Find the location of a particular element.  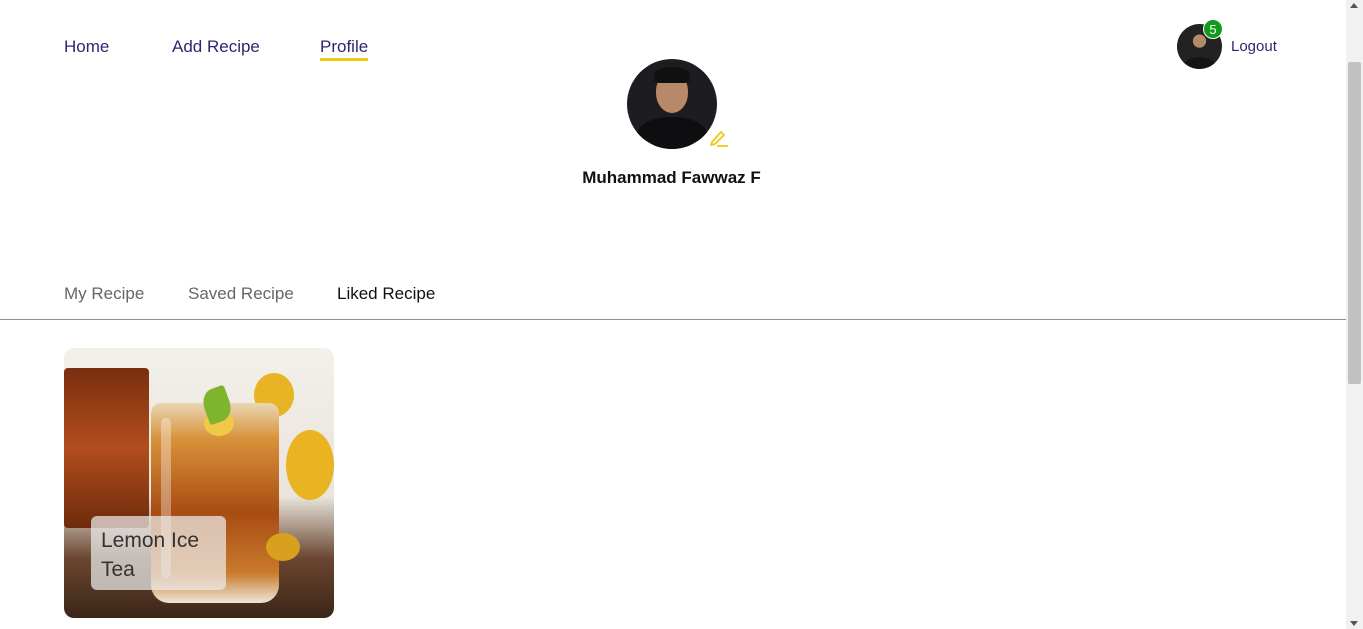

nav-profile-link: Profile is located at coordinates (344, 49).